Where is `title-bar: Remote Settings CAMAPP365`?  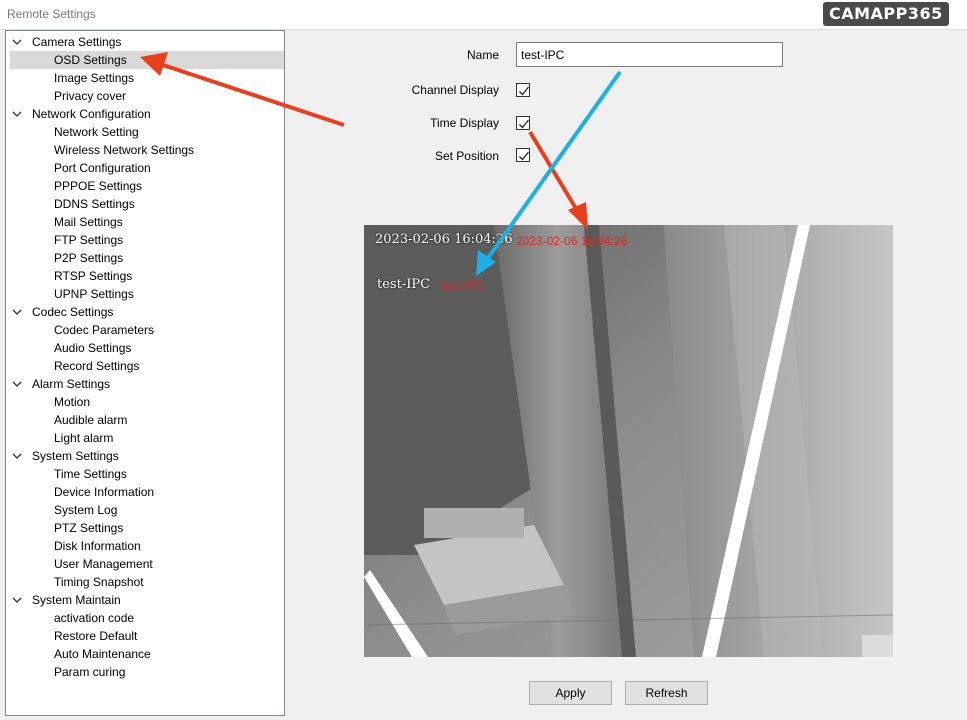 title-bar: Remote Settings CAMAPP365 is located at coordinates (483, 15).